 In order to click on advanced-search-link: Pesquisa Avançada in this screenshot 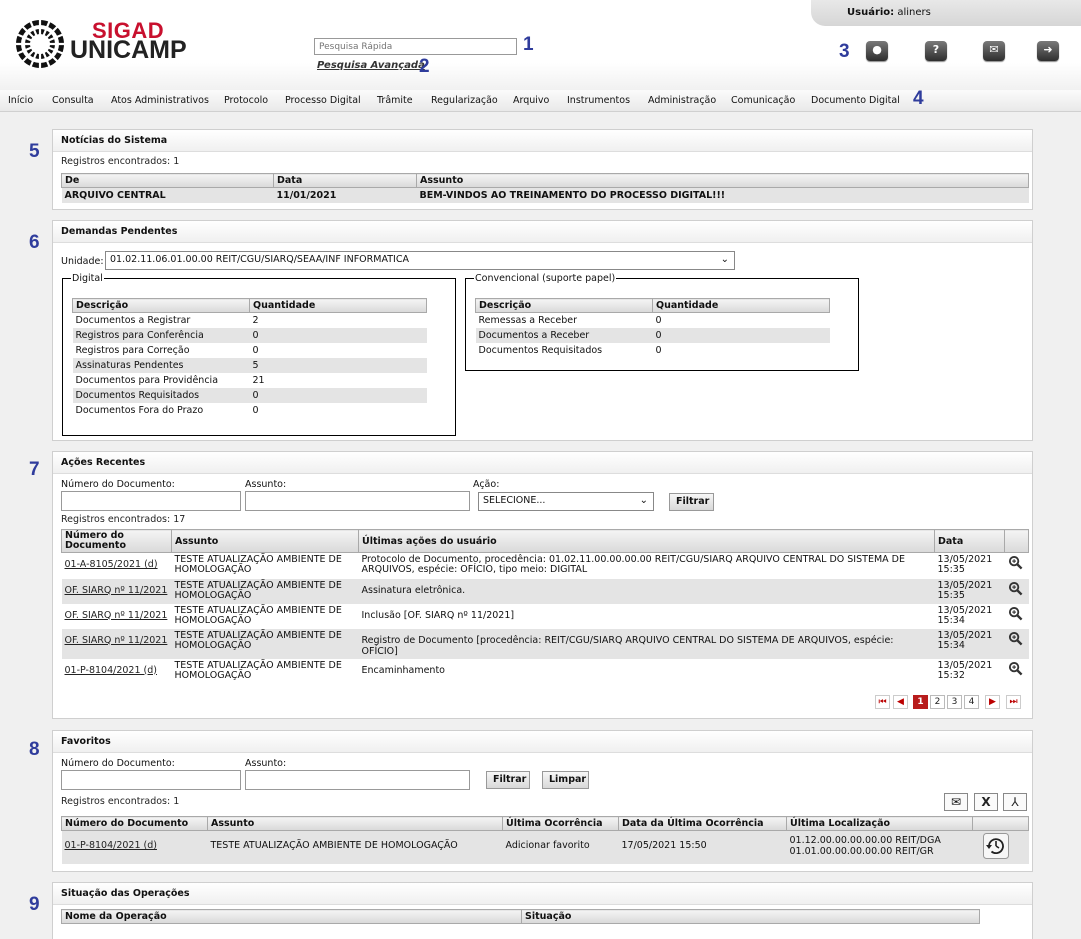, I will do `click(371, 65)`.